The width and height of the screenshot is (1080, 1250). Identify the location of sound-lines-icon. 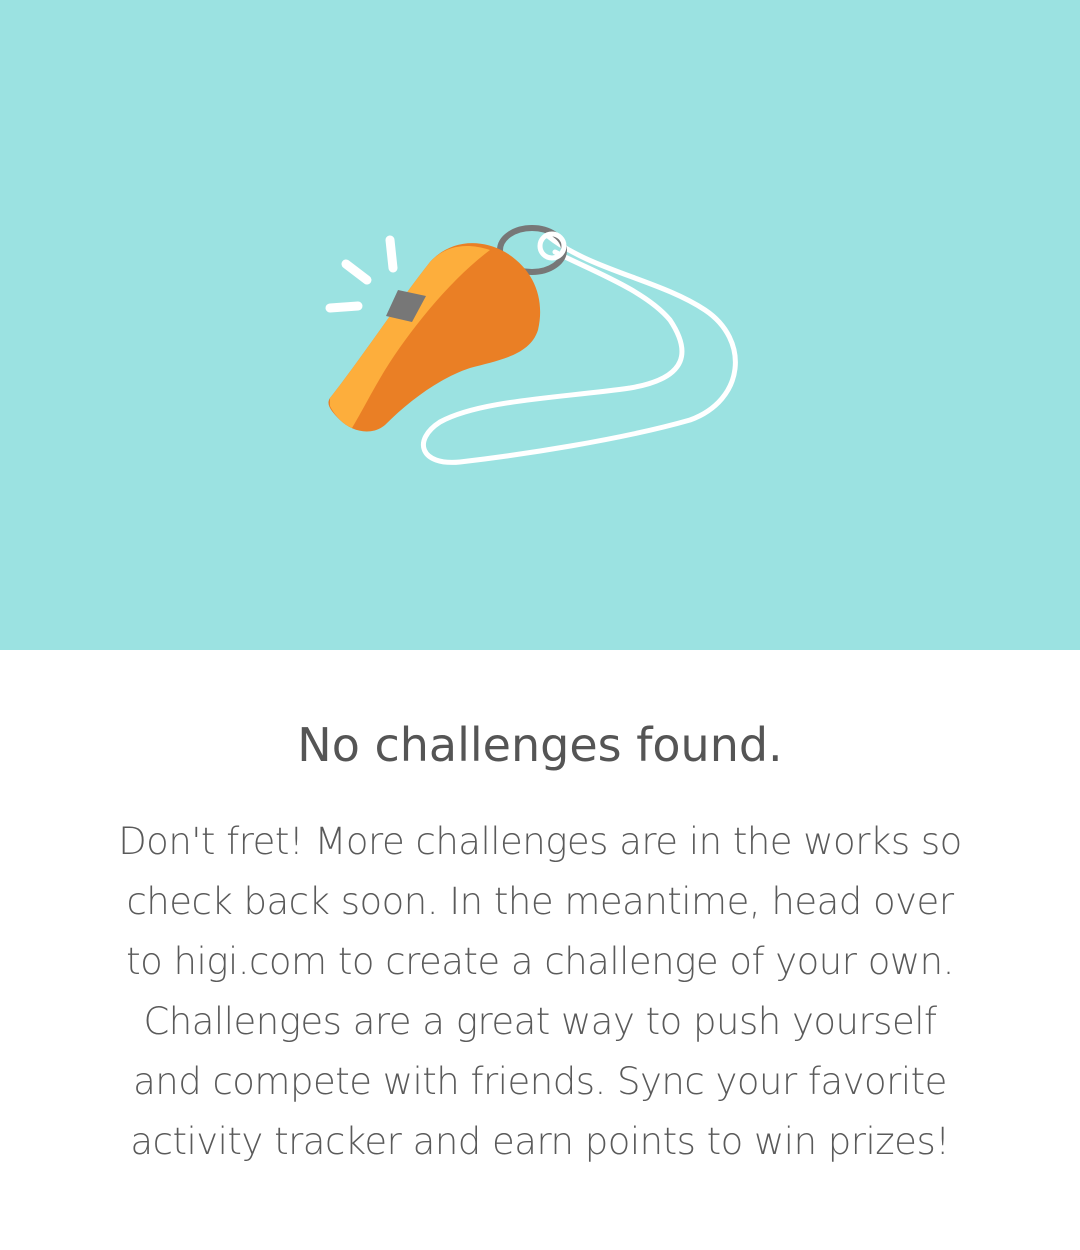
(361, 274).